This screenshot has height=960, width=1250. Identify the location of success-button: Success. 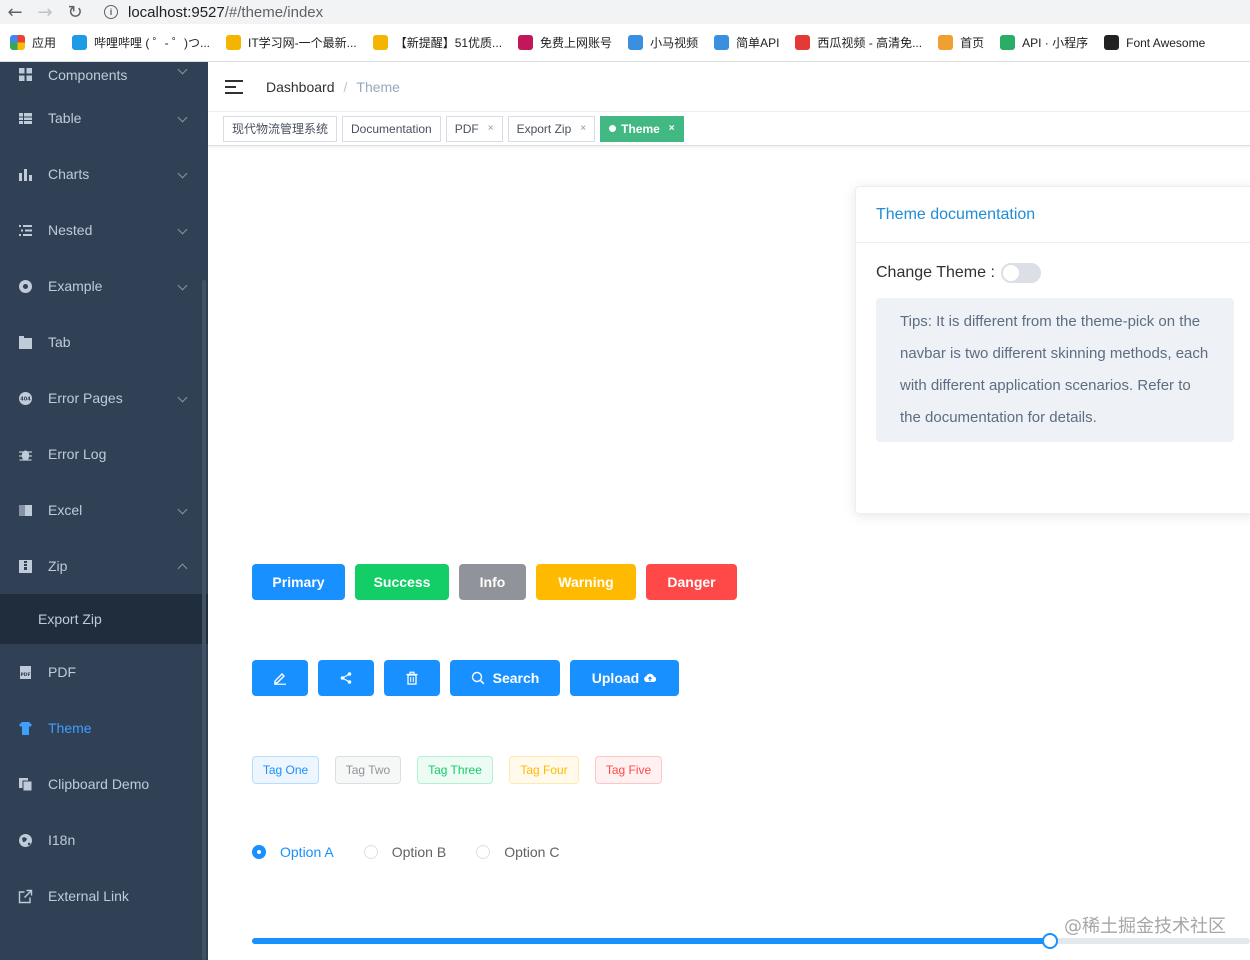
(402, 582).